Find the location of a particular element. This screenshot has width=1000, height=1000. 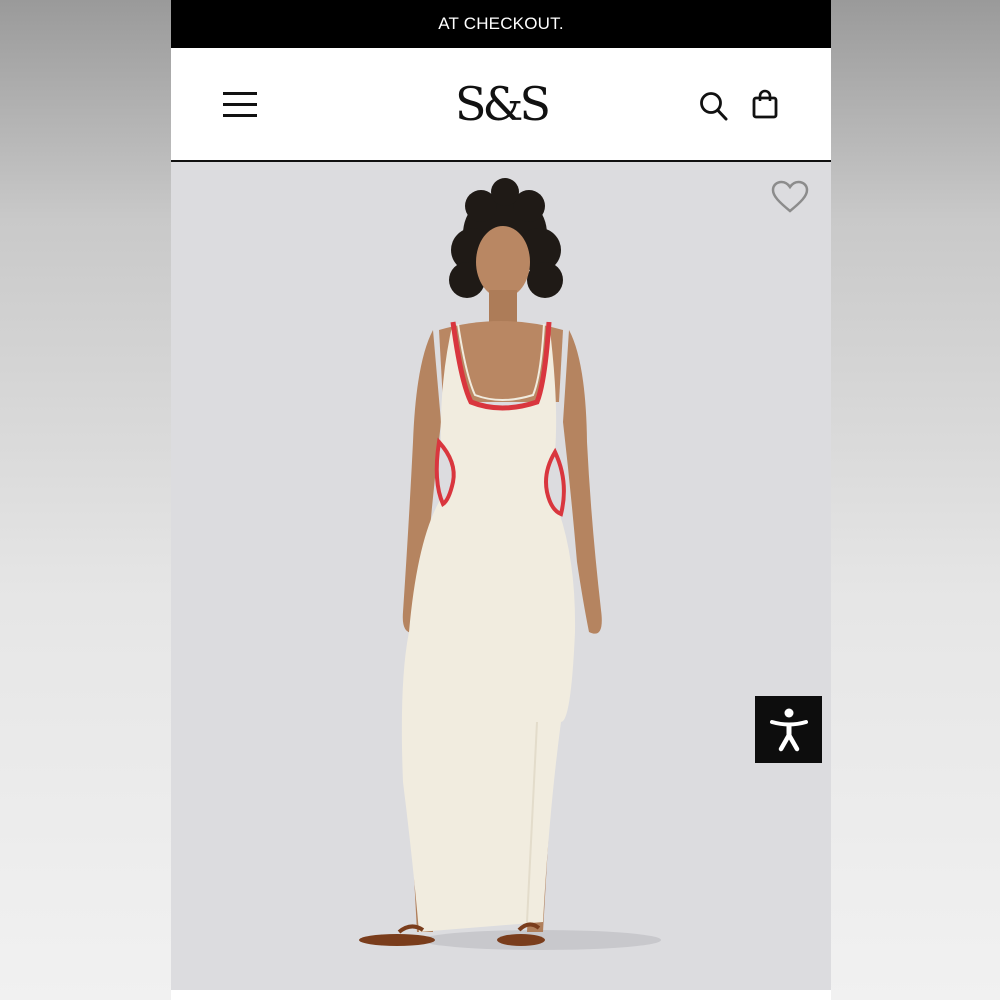

accessibility-person-icon is located at coordinates (788, 729).